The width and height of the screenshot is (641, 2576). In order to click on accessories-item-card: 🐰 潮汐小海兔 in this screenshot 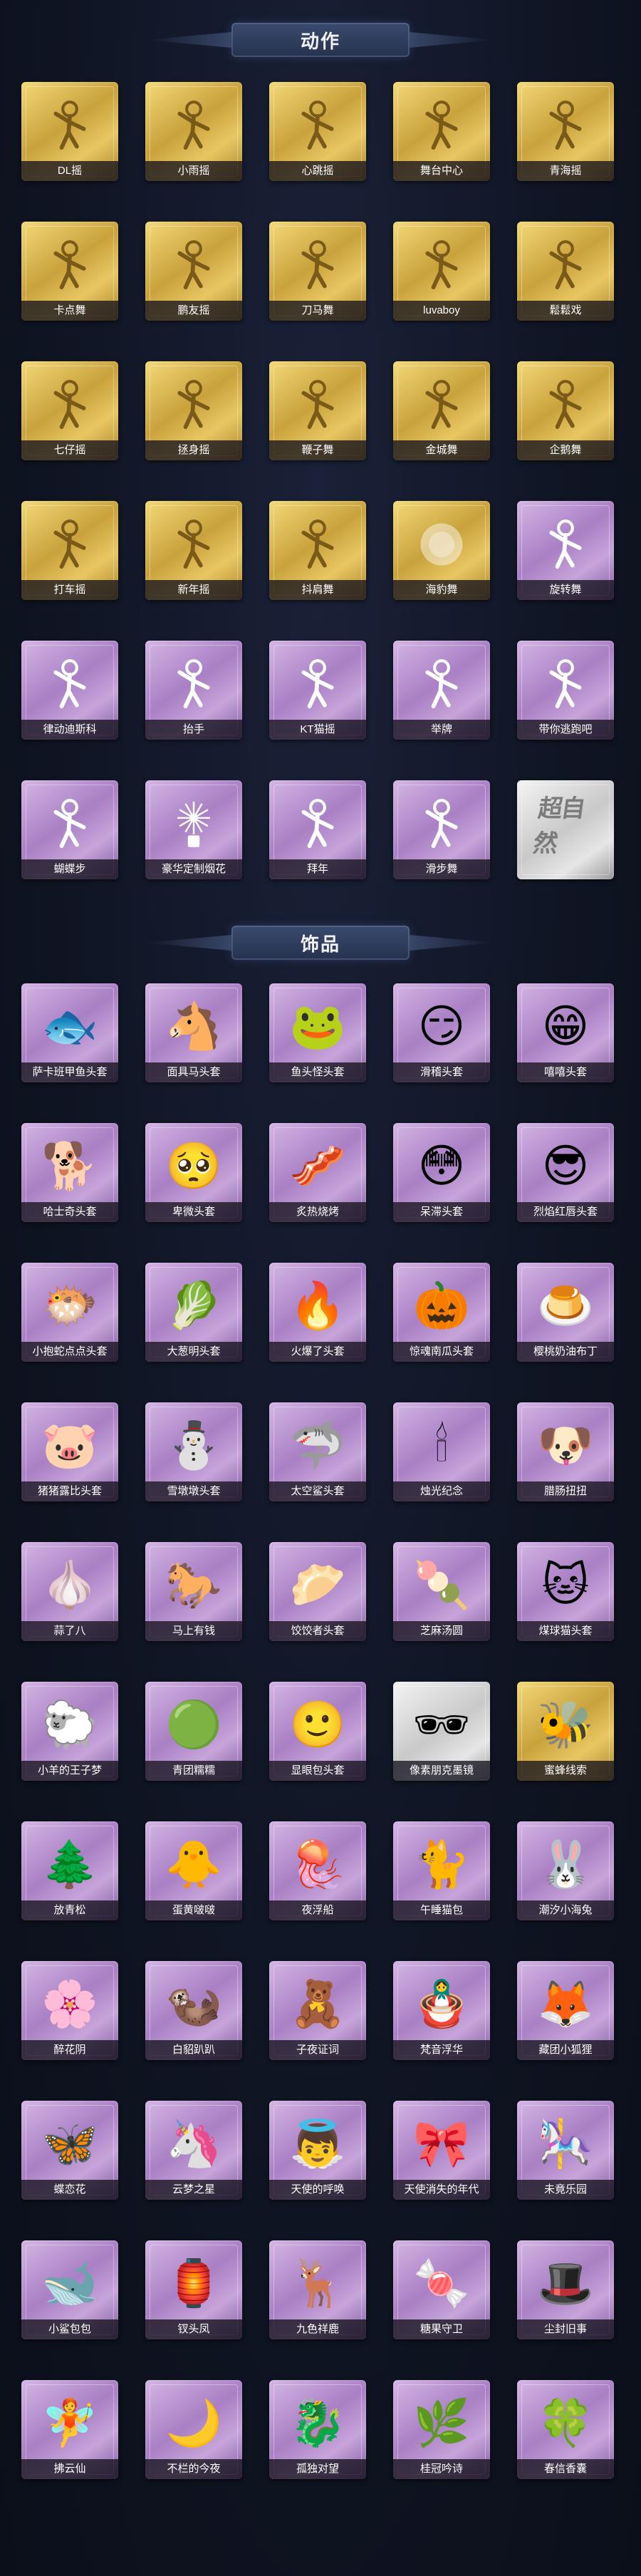, I will do `click(565, 1870)`.